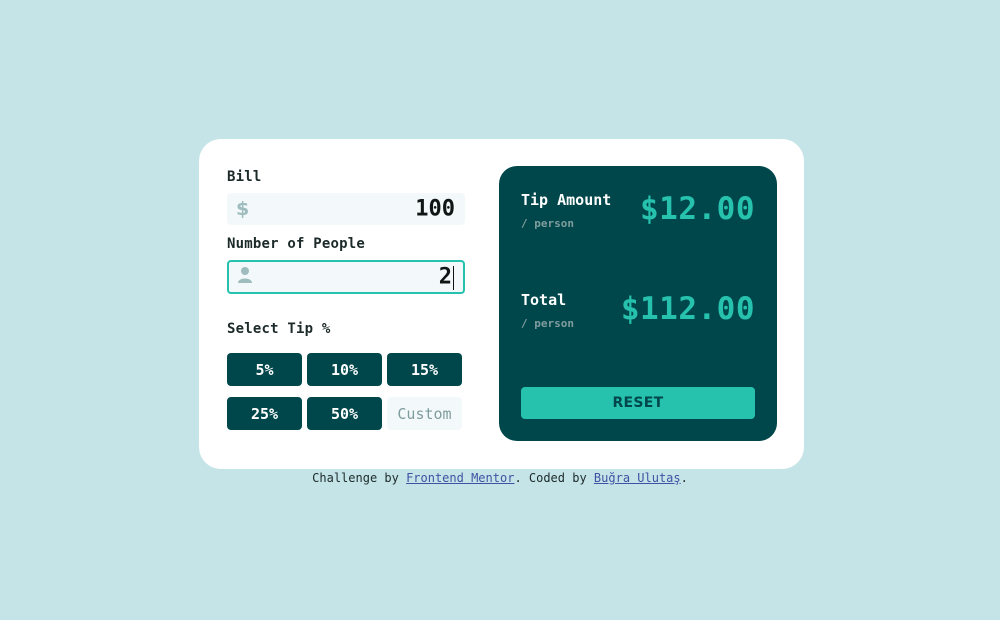 The image size is (1000, 620). Describe the element at coordinates (359, 478) in the screenshot. I see `footer-prefix: Challenge by` at that location.